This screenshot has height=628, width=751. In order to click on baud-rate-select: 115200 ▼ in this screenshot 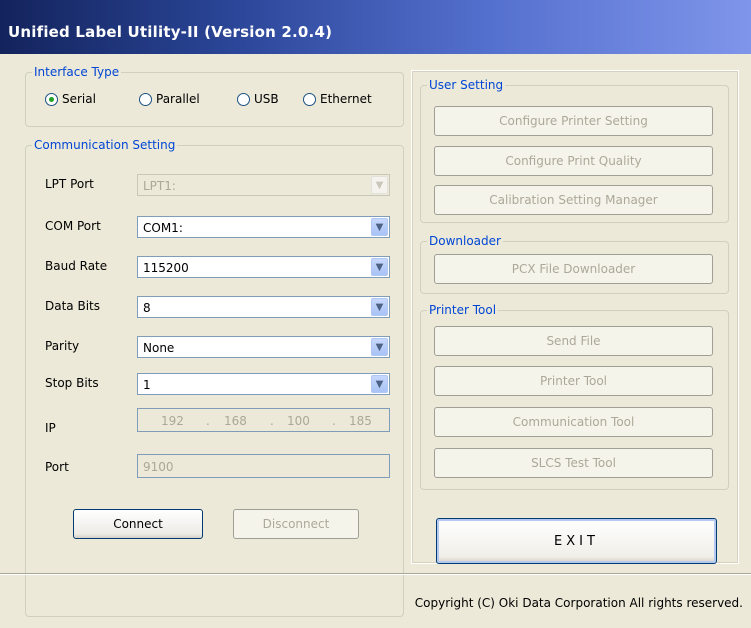, I will do `click(263, 267)`.